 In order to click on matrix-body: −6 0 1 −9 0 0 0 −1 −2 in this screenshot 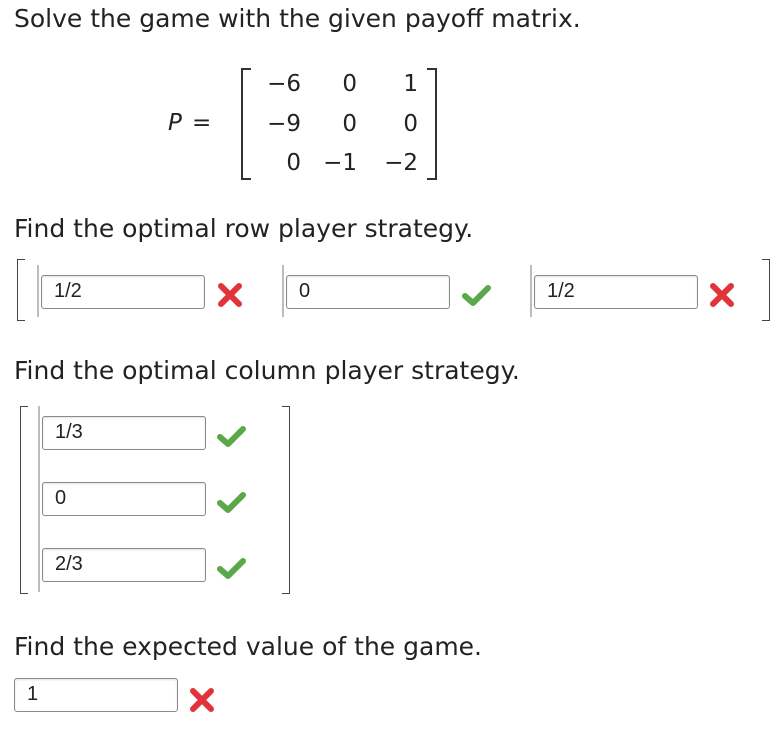, I will do `click(341, 124)`.